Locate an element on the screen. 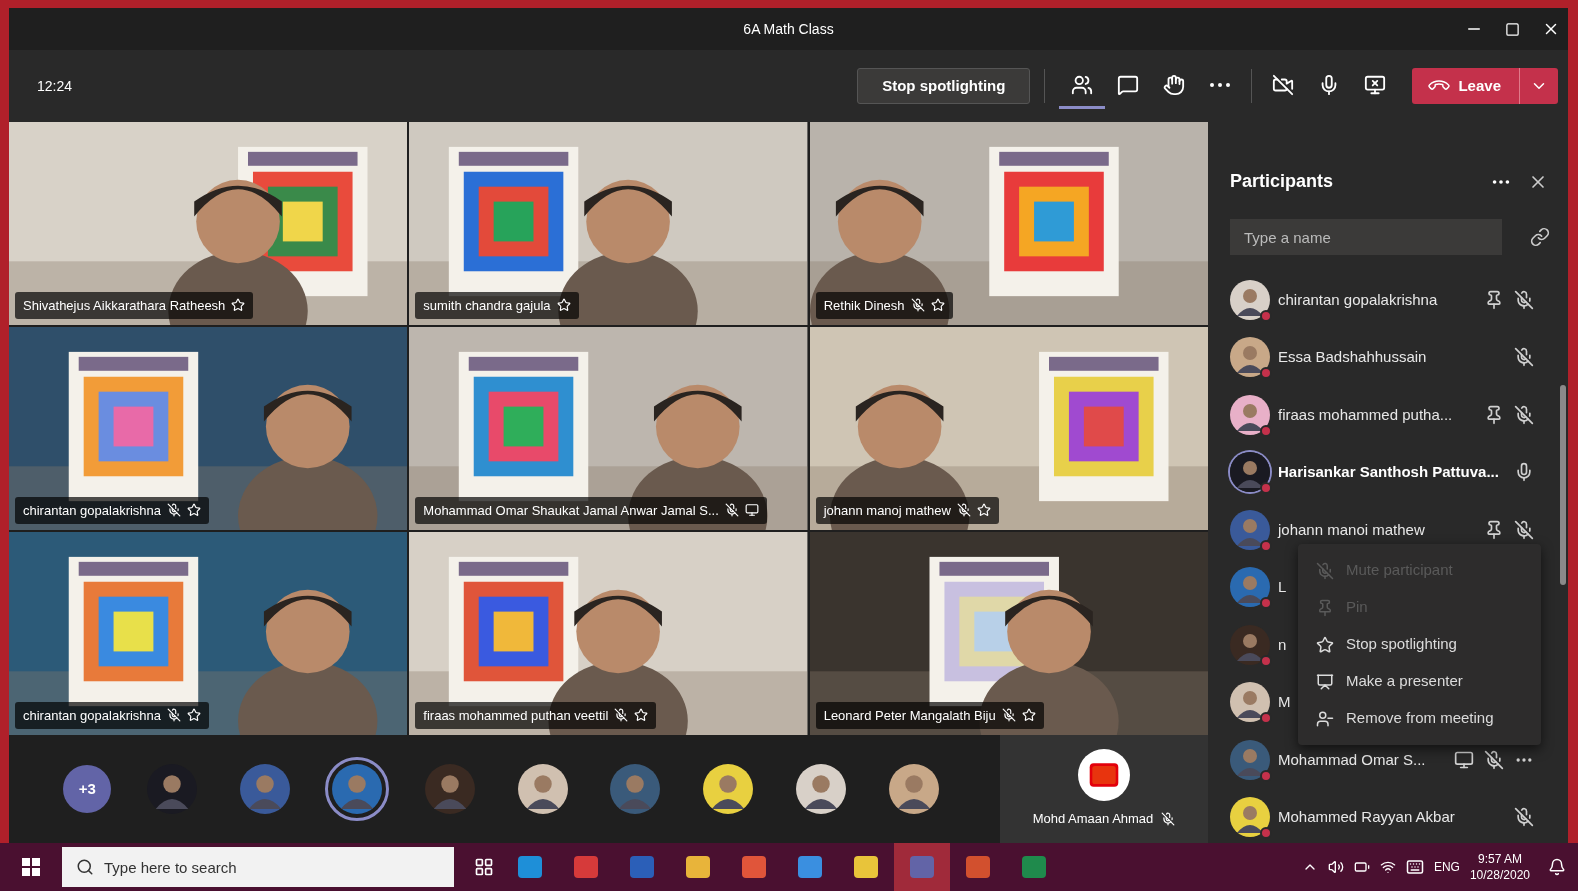 The image size is (1578, 891). participant-name: sumith chandra gajula is located at coordinates (487, 305).